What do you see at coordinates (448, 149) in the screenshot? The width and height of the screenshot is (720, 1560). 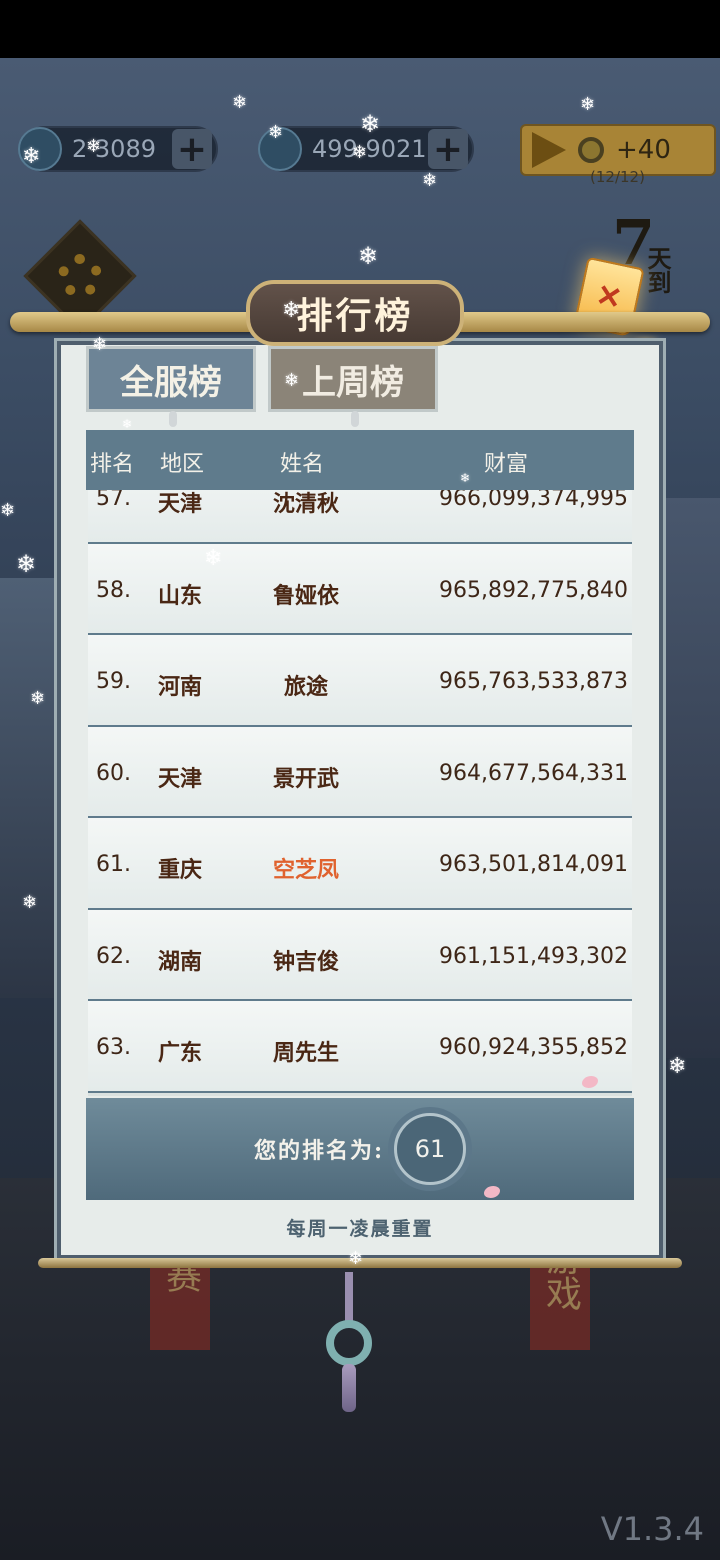 I see `add-copper-button: +` at bounding box center [448, 149].